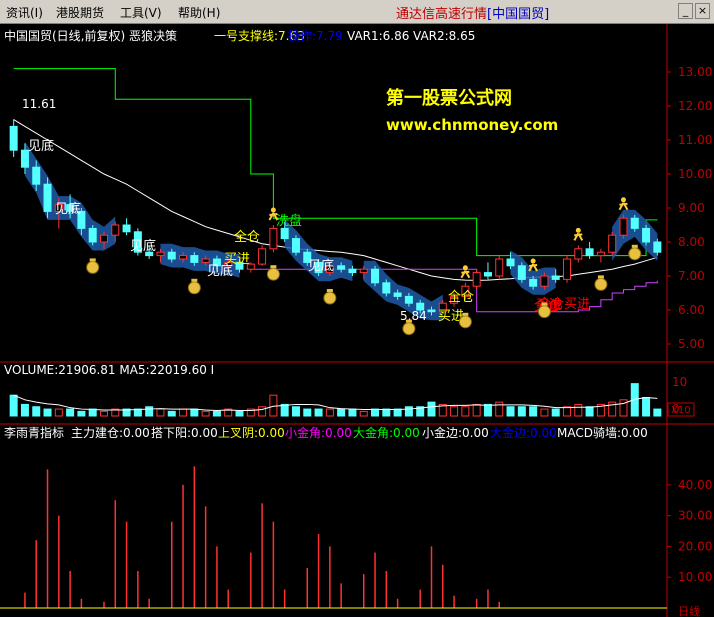 The height and width of the screenshot is (617, 714). Describe the element at coordinates (199, 12) in the screenshot. I see `menu-help: 帮助(H)` at that location.